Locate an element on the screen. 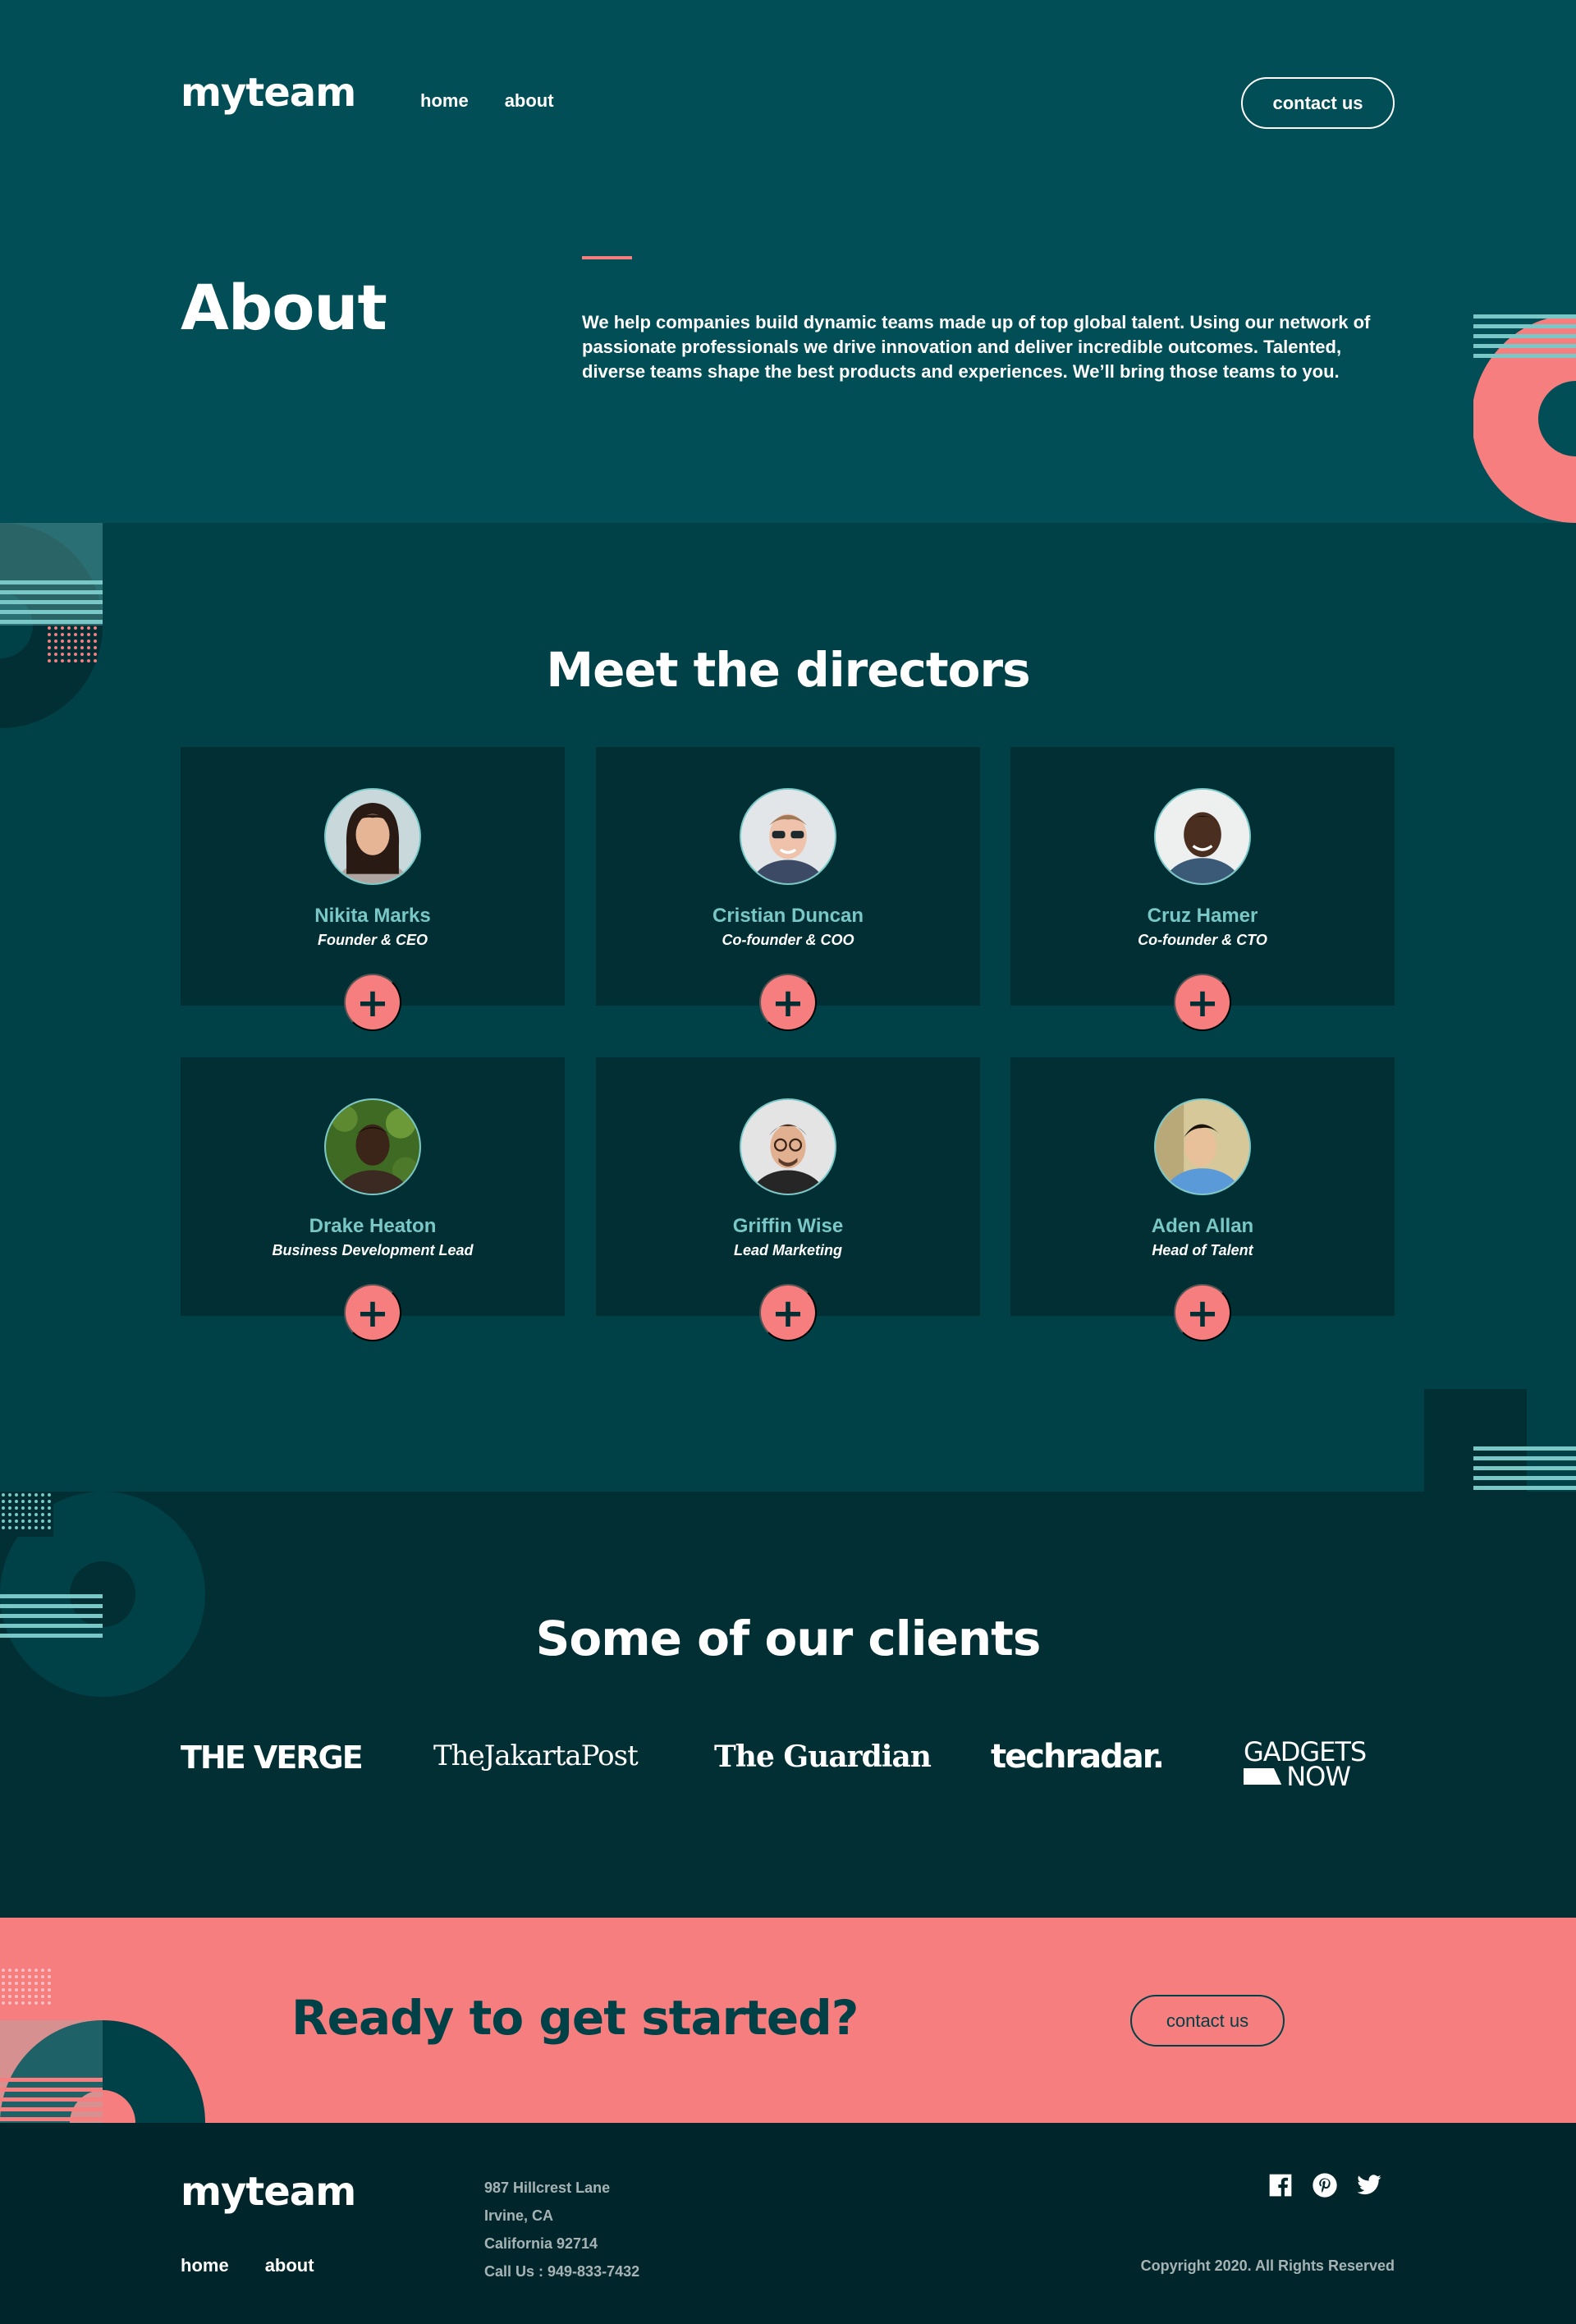 The height and width of the screenshot is (2324, 1576). techradar-logo: techradar. is located at coordinates (1078, 1757).